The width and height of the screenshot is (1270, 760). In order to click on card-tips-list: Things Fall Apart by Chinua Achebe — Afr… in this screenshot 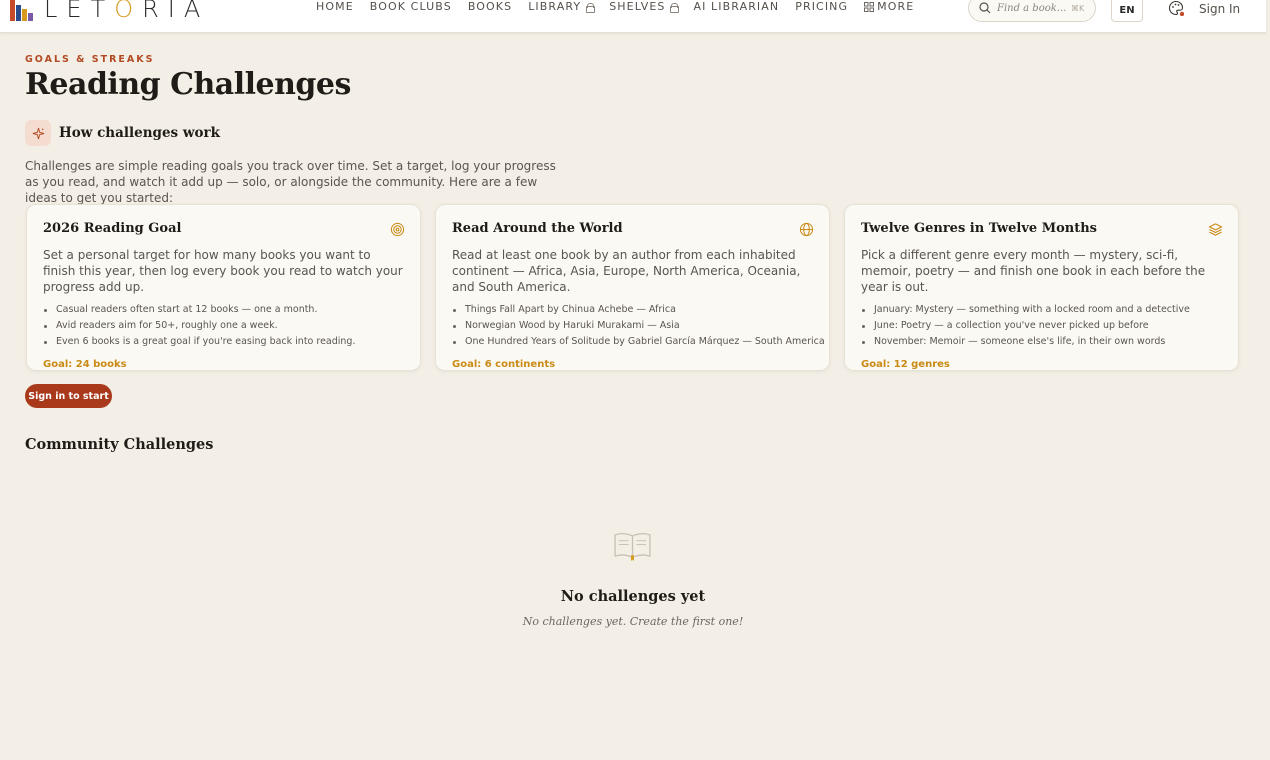, I will do `click(638, 326)`.